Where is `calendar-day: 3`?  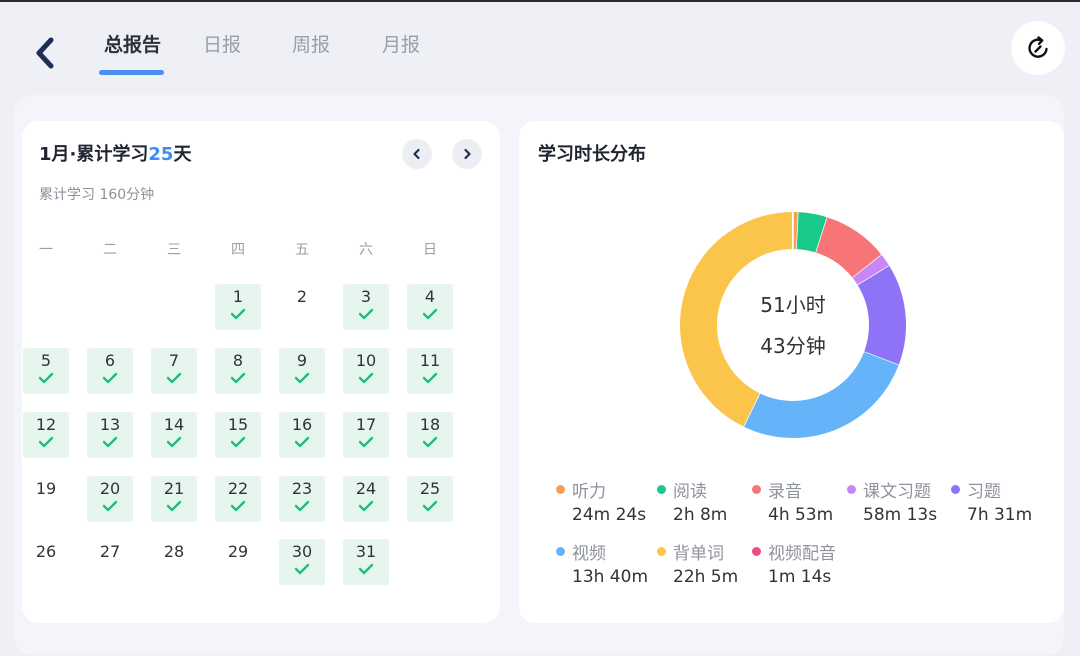
calendar-day: 3 is located at coordinates (366, 307).